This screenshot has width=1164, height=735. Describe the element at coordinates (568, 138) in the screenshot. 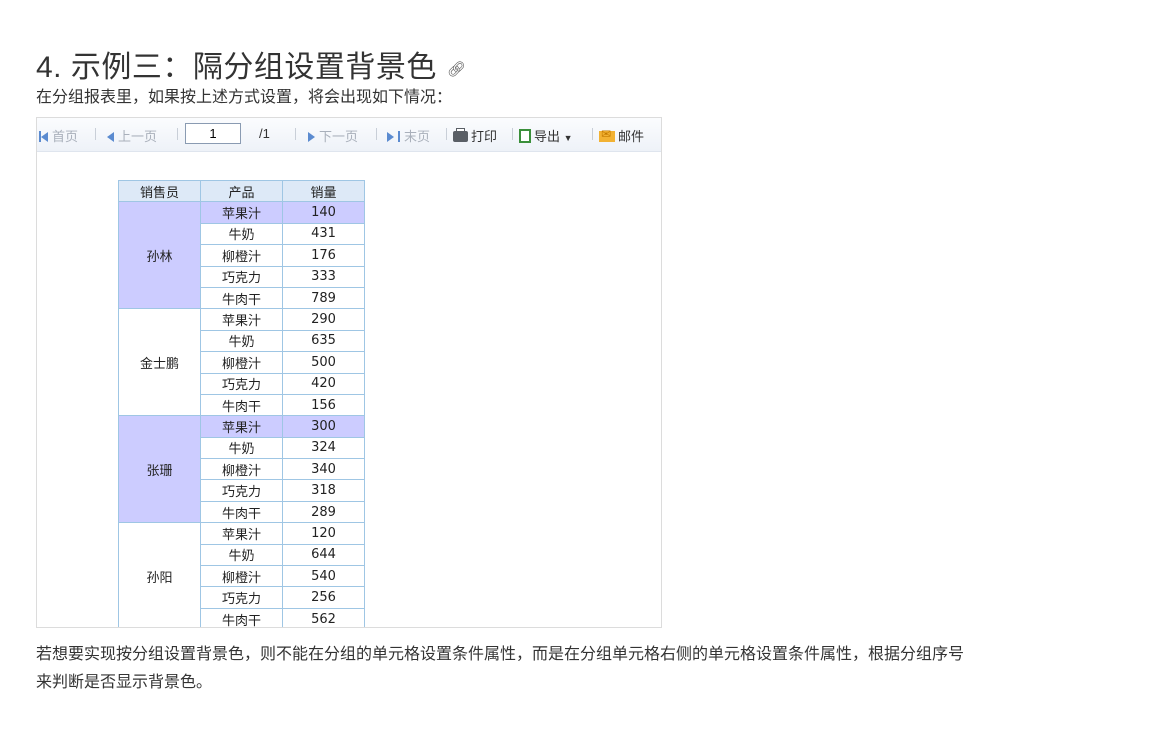

I see `caret-down-icon: ▼` at that location.